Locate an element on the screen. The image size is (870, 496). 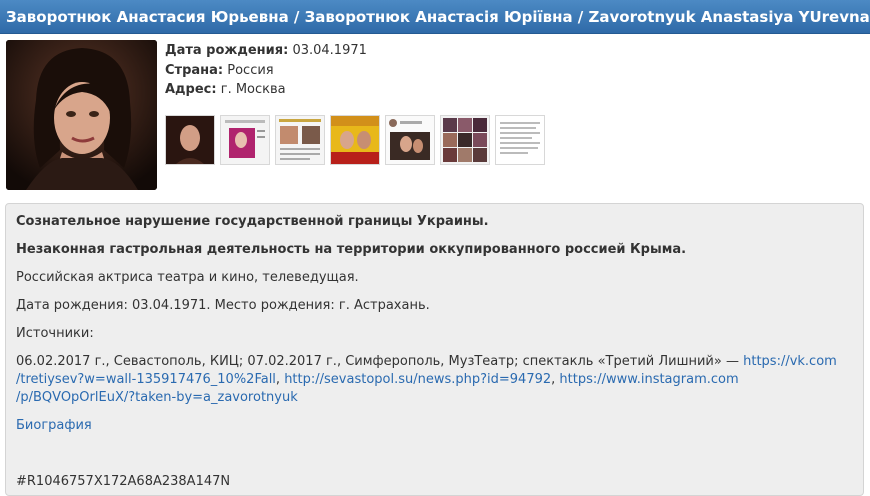
address-label: Адрес: is located at coordinates (191, 89).